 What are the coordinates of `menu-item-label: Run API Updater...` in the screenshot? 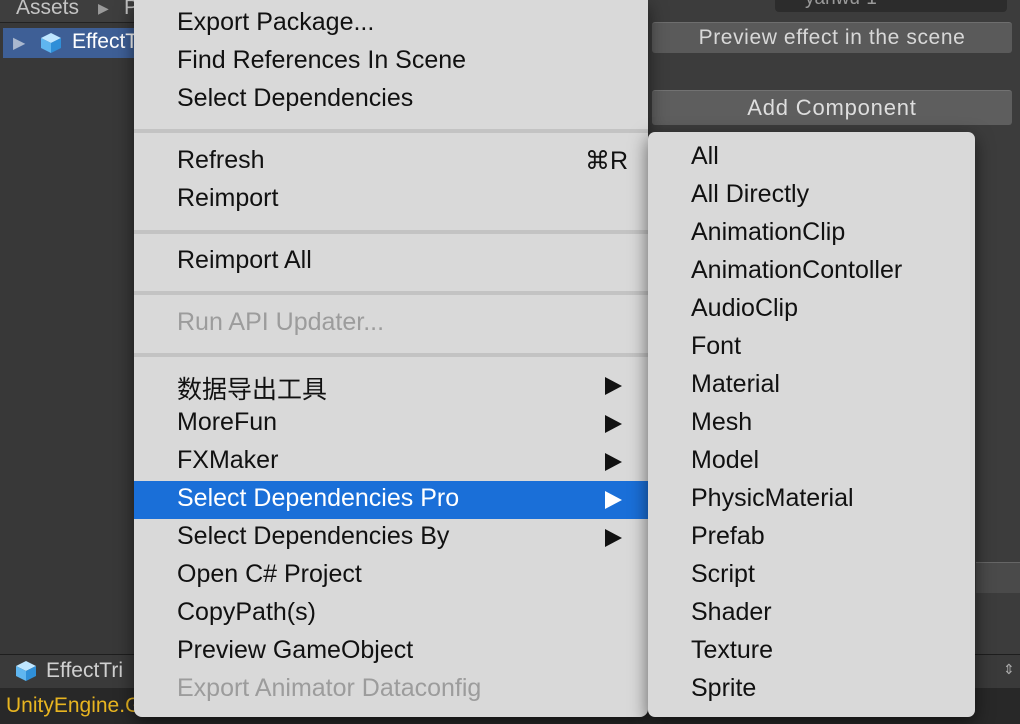 It's located at (281, 322).